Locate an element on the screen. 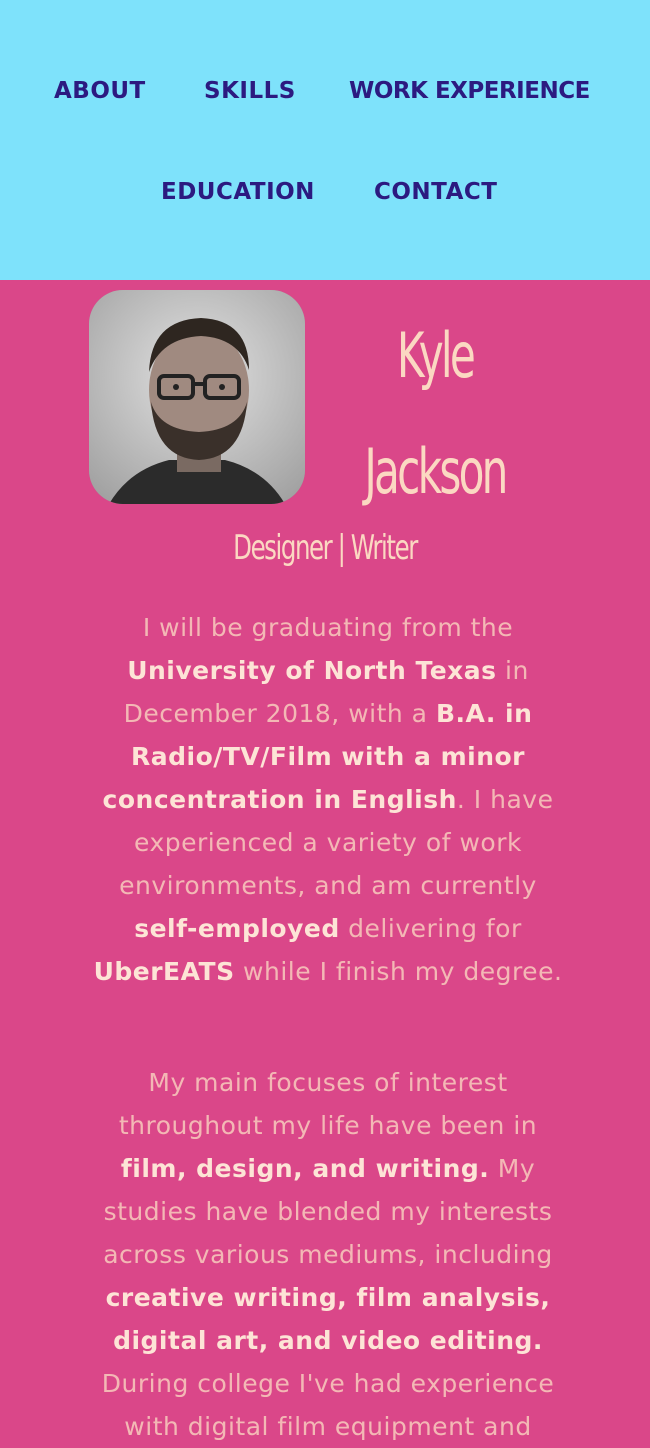  first-name: Kyle is located at coordinates (436, 355).